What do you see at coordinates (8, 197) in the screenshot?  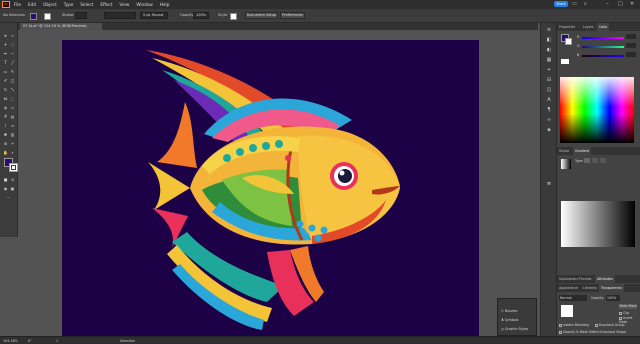 I see `edit-toolbar-icon: ···` at bounding box center [8, 197].